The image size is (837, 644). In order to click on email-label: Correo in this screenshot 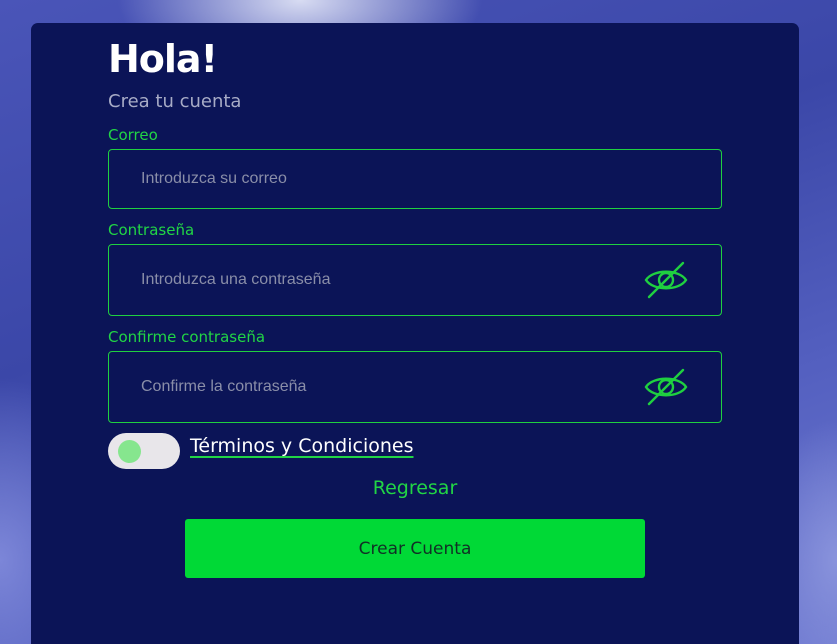, I will do `click(133, 135)`.